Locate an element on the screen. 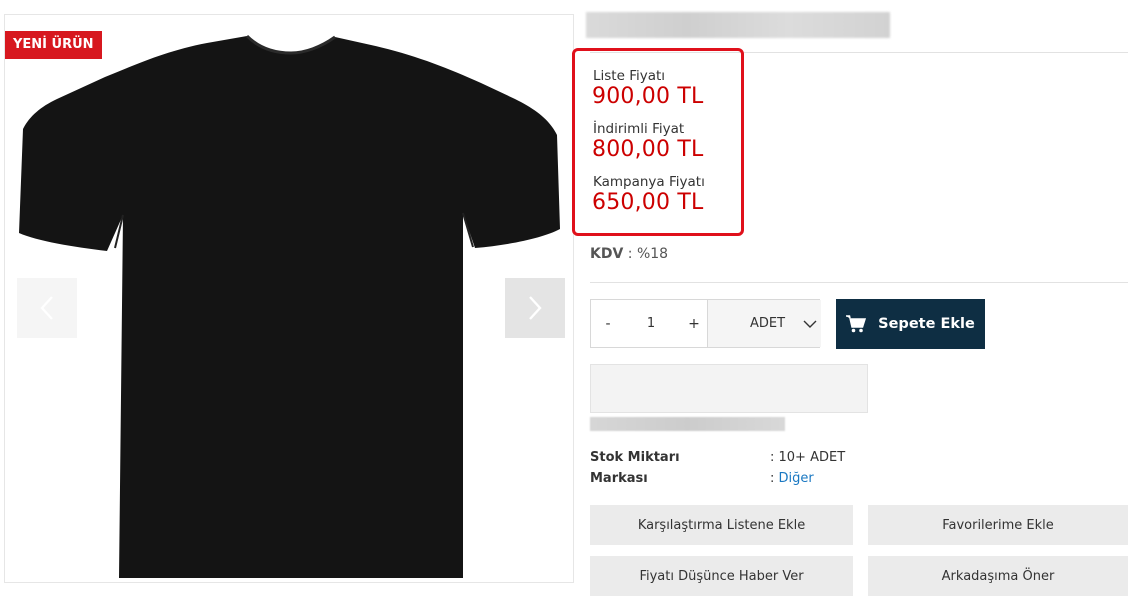 The image size is (1128, 599). list-price-label: Liste Fiyatı is located at coordinates (629, 76).